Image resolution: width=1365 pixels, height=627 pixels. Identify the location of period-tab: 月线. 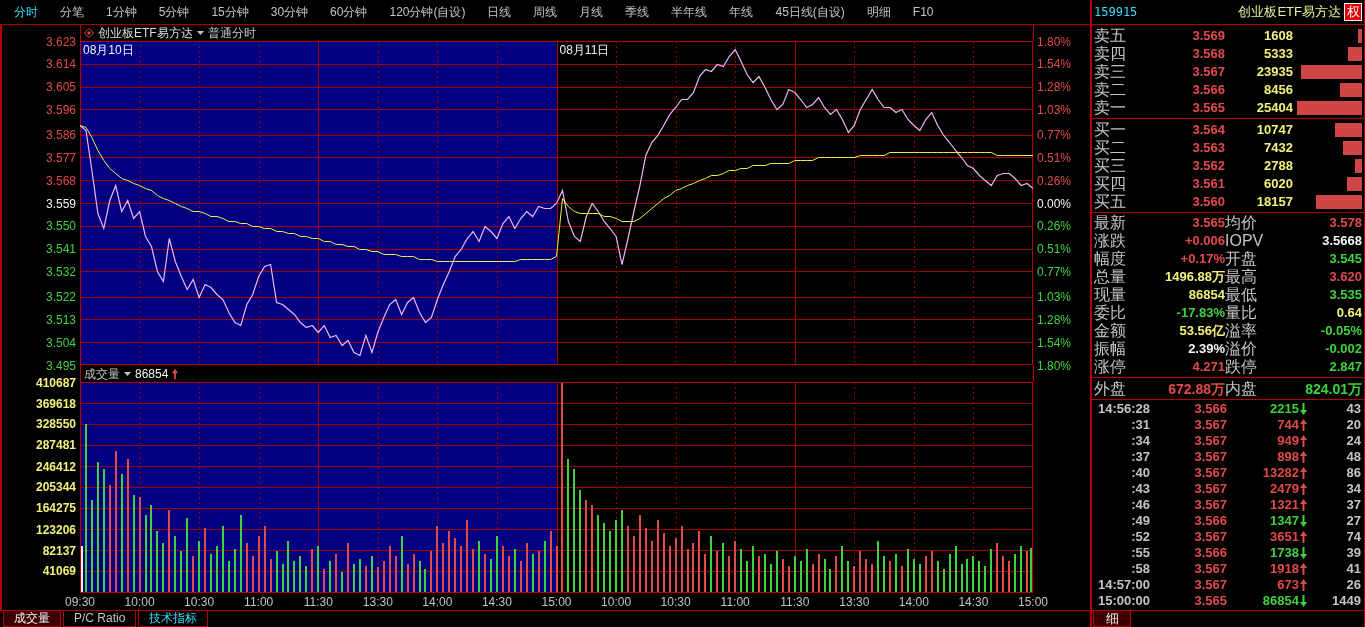
(591, 12).